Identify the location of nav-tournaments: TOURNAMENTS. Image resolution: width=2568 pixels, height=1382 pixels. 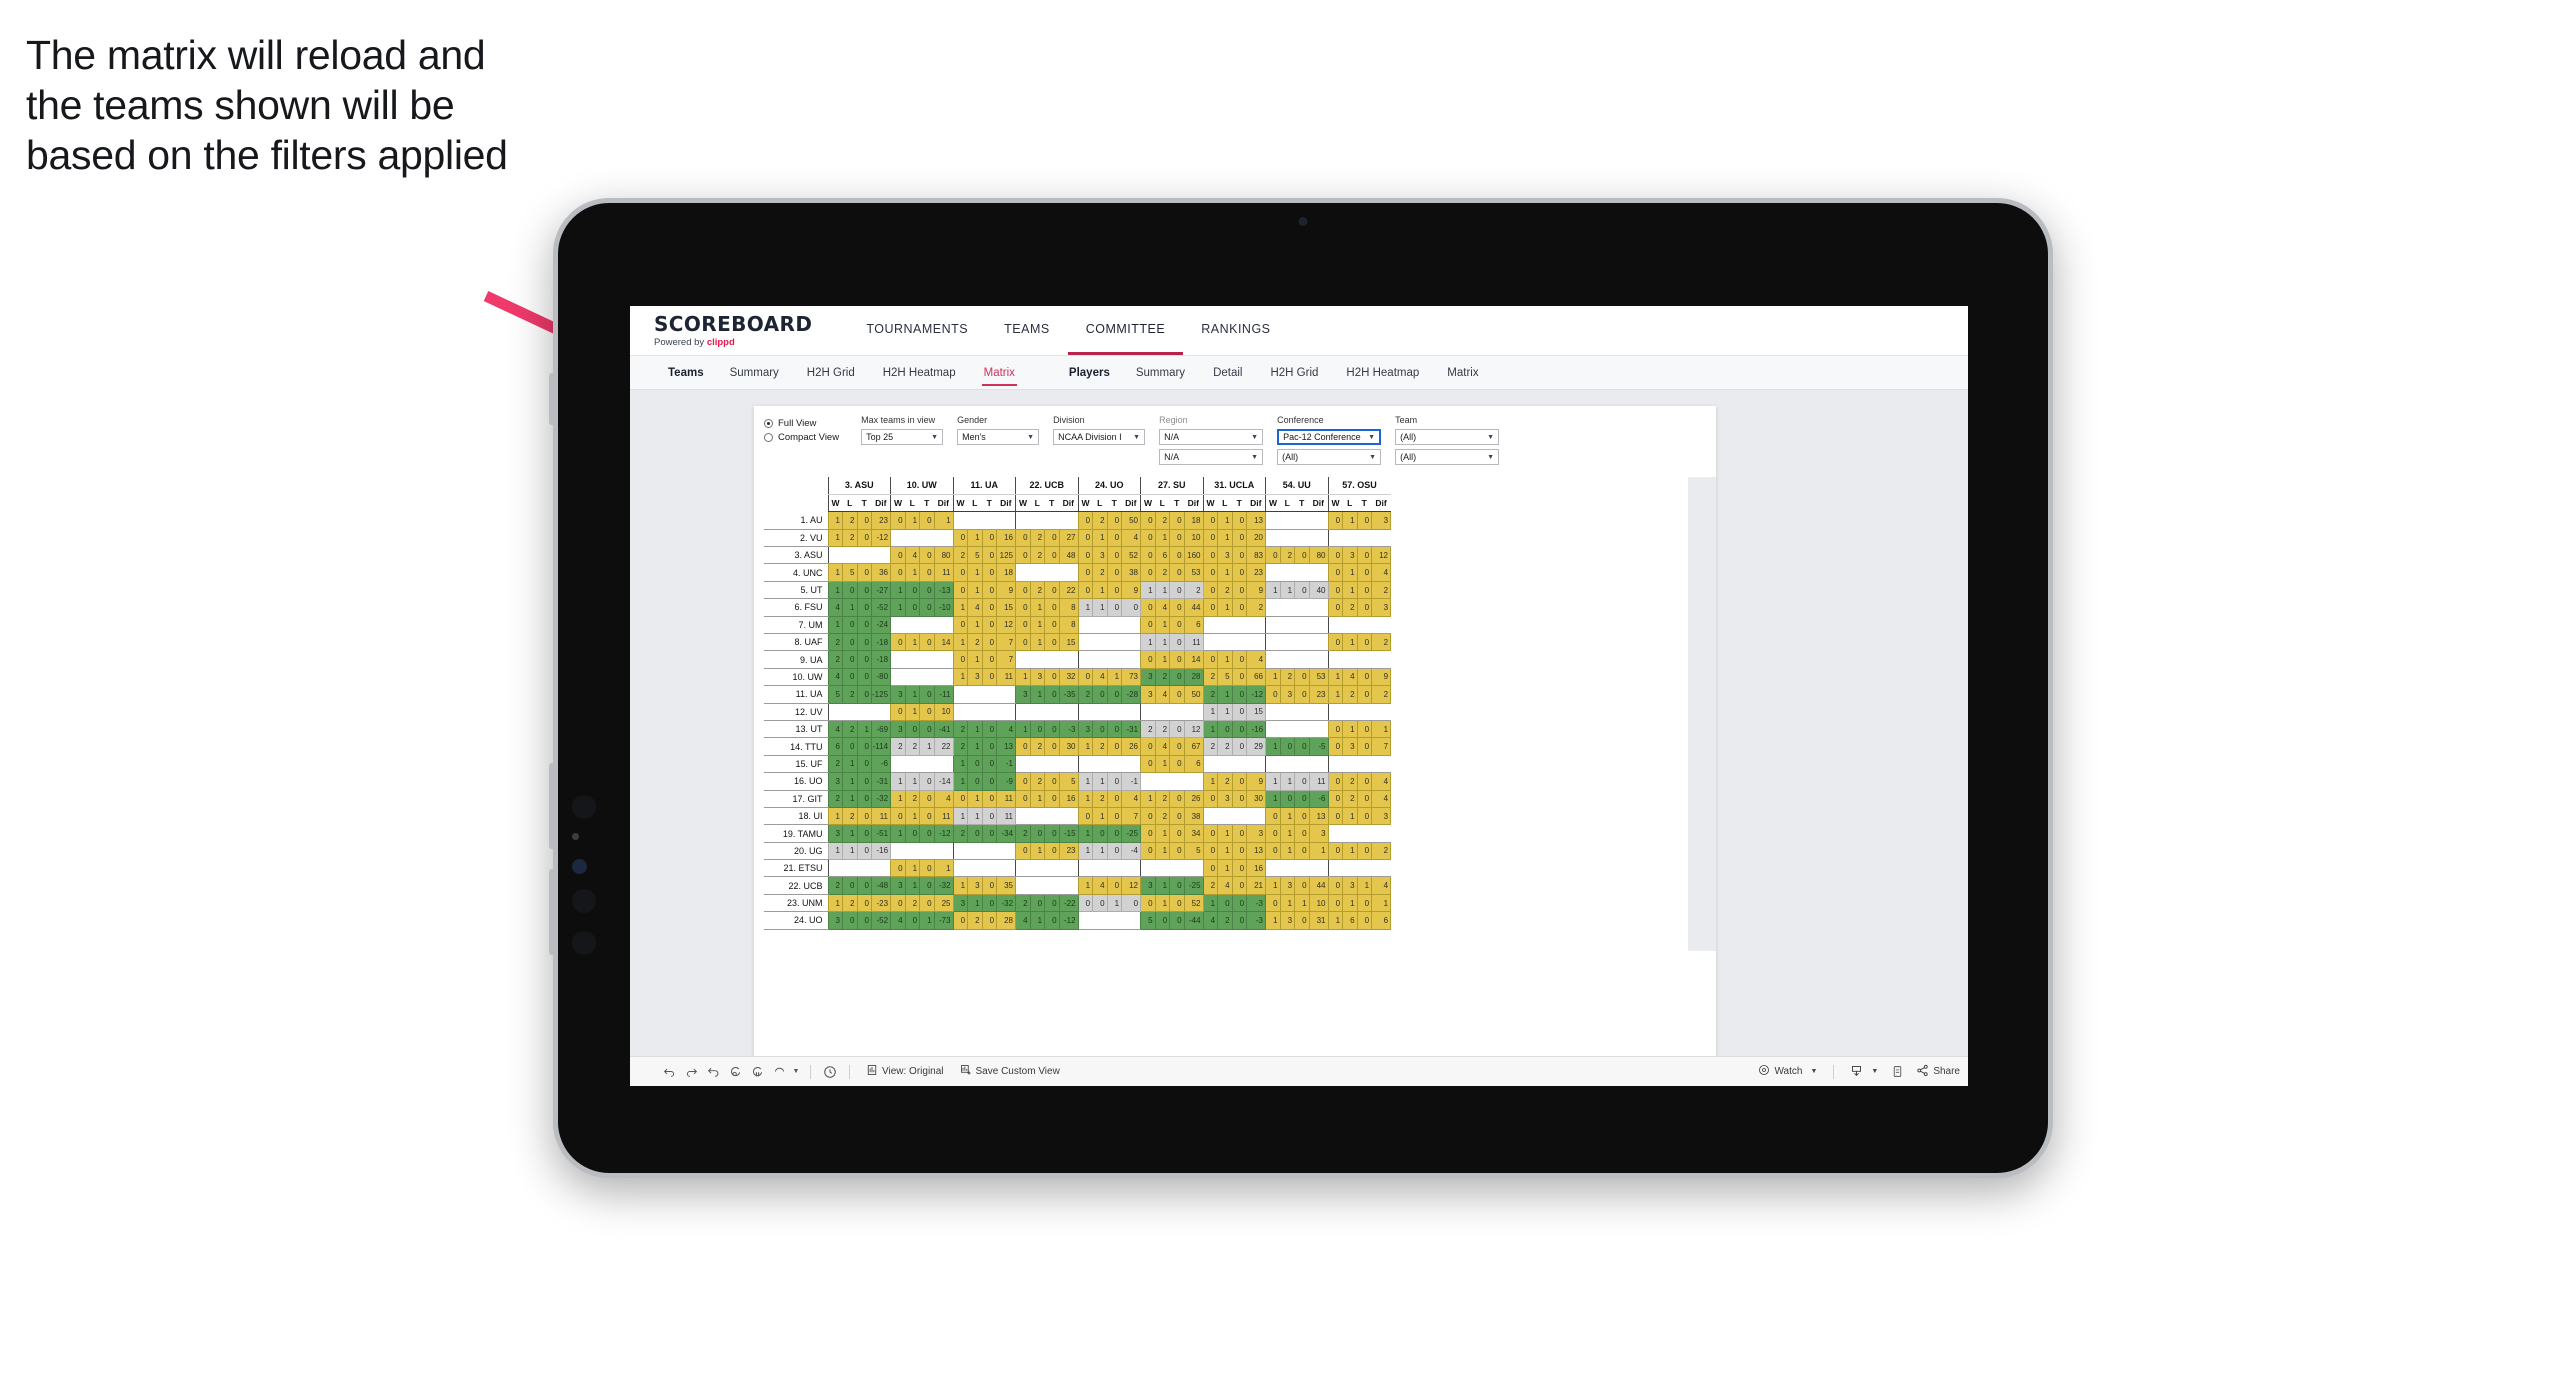
(917, 330).